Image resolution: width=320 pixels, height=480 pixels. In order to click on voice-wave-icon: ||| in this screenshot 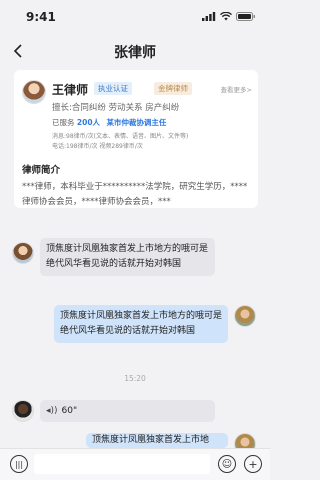, I will do `click(19, 464)`.